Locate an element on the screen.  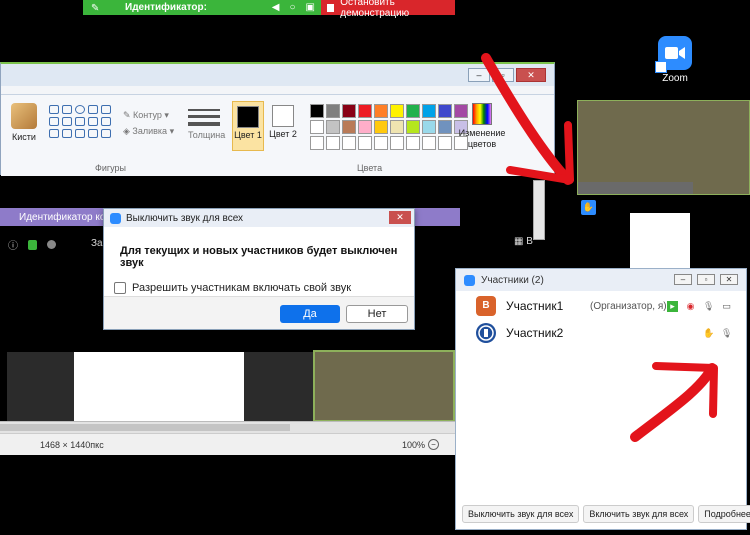
record-icon: ○ is located at coordinates (292, 7).